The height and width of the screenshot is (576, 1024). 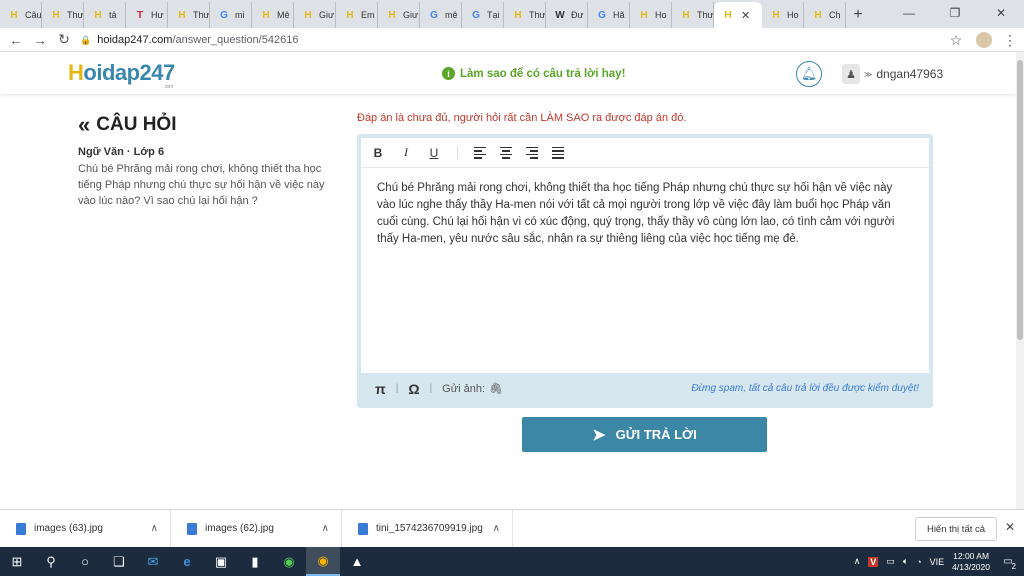 I want to click on notification-icon: ▭ 2, so click(x=1008, y=562).